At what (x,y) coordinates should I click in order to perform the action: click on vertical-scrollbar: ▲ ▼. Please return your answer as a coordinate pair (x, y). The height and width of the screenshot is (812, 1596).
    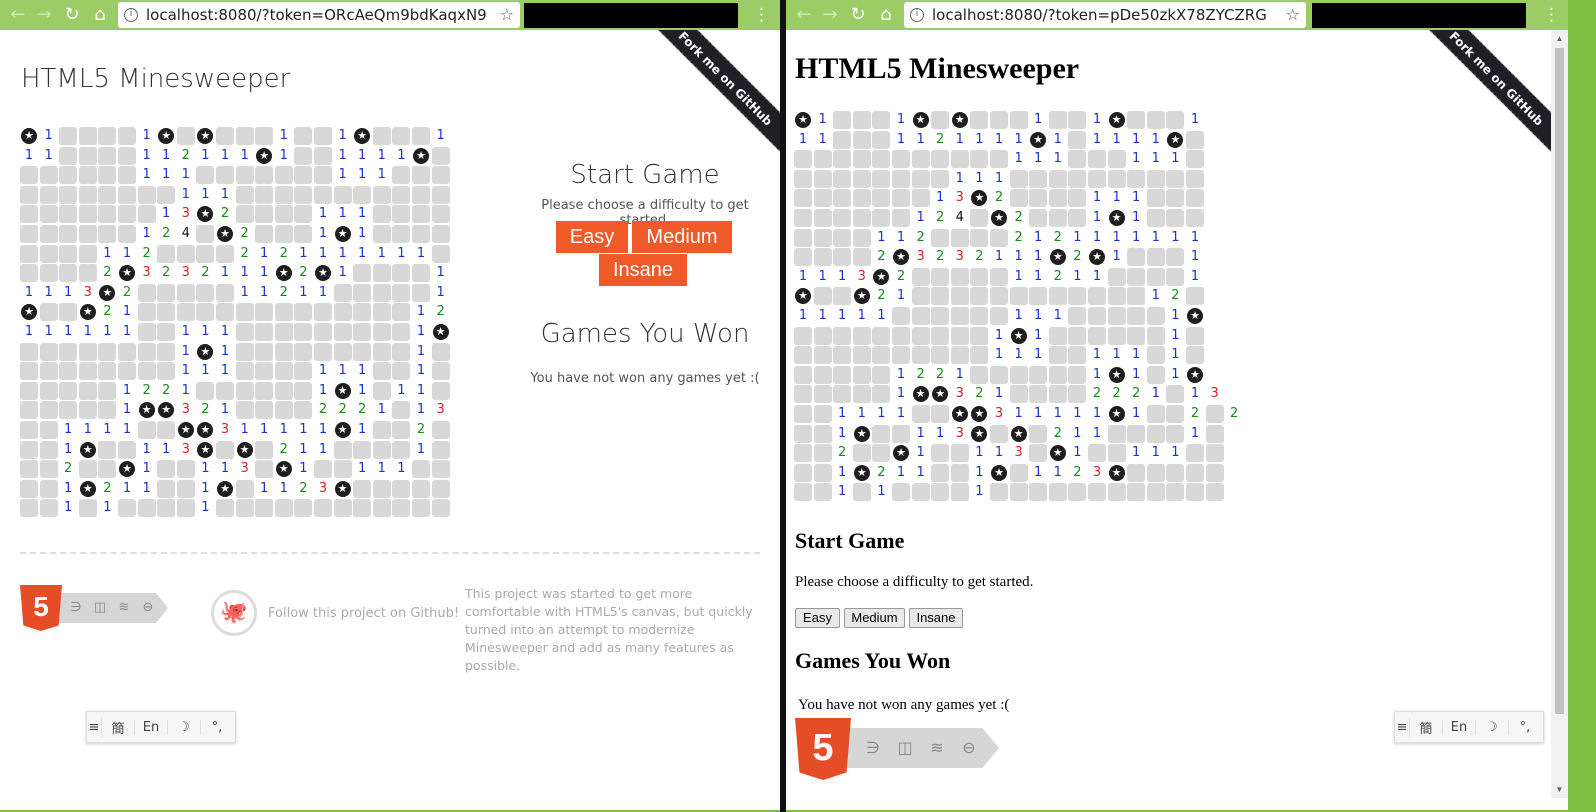
    Looking at the image, I should click on (1559, 414).